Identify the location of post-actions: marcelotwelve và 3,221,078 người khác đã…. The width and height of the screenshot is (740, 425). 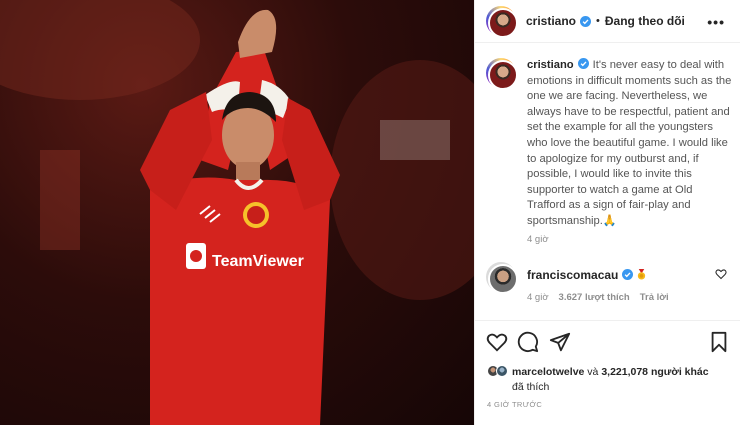
(607, 372).